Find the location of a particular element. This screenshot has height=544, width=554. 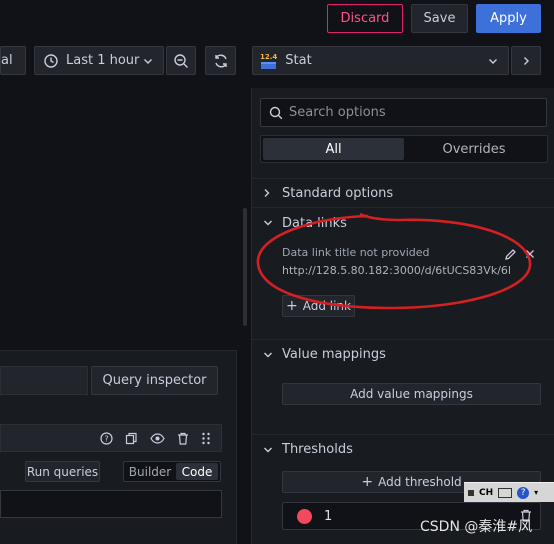

add-threshold-label: Add threshold is located at coordinates (420, 482).